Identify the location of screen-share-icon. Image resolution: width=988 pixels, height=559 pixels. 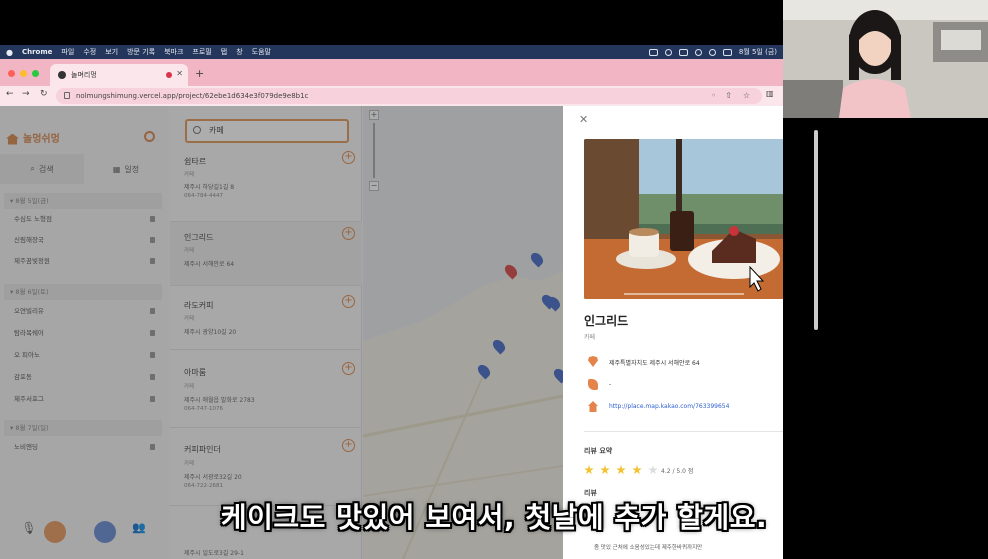
(653, 52).